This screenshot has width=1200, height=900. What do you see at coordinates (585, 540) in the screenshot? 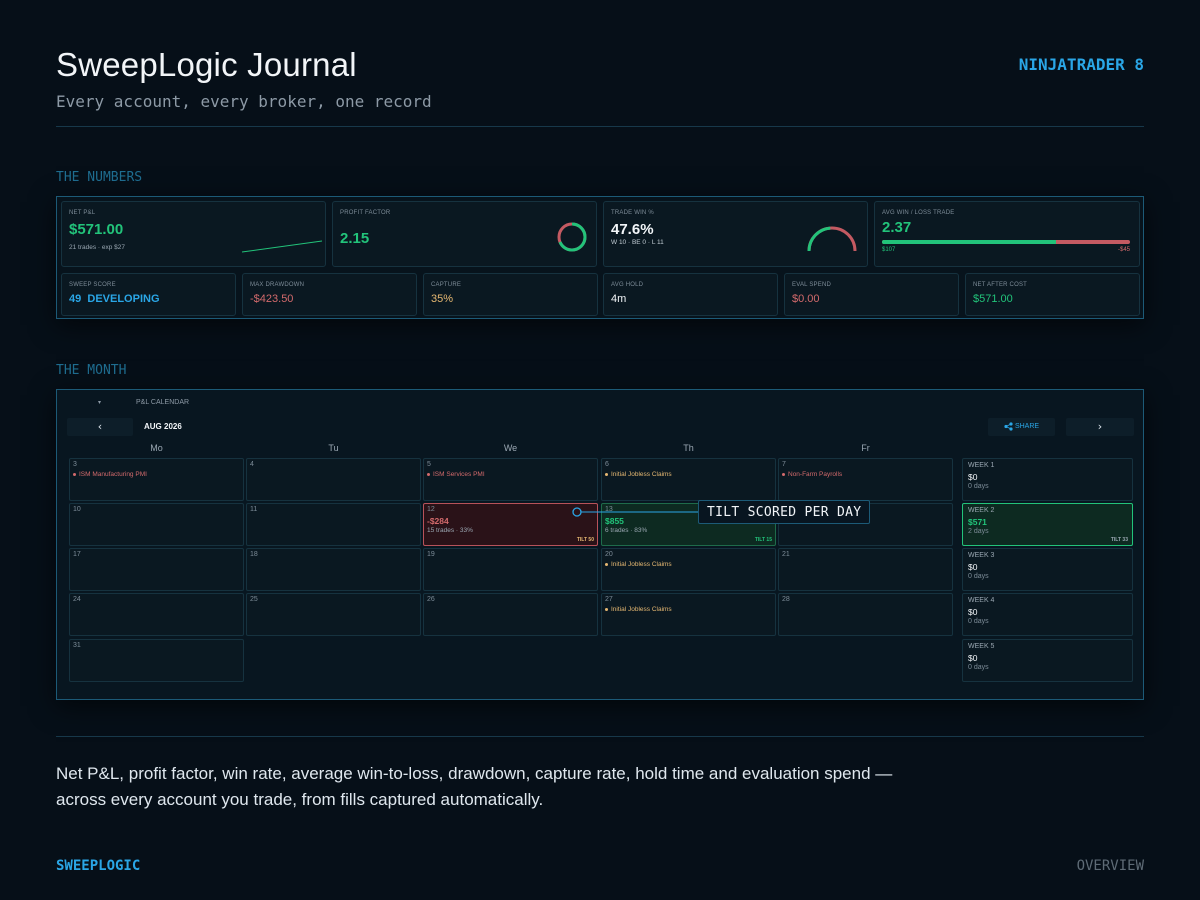
I see `day-tilt: TILT 50` at bounding box center [585, 540].